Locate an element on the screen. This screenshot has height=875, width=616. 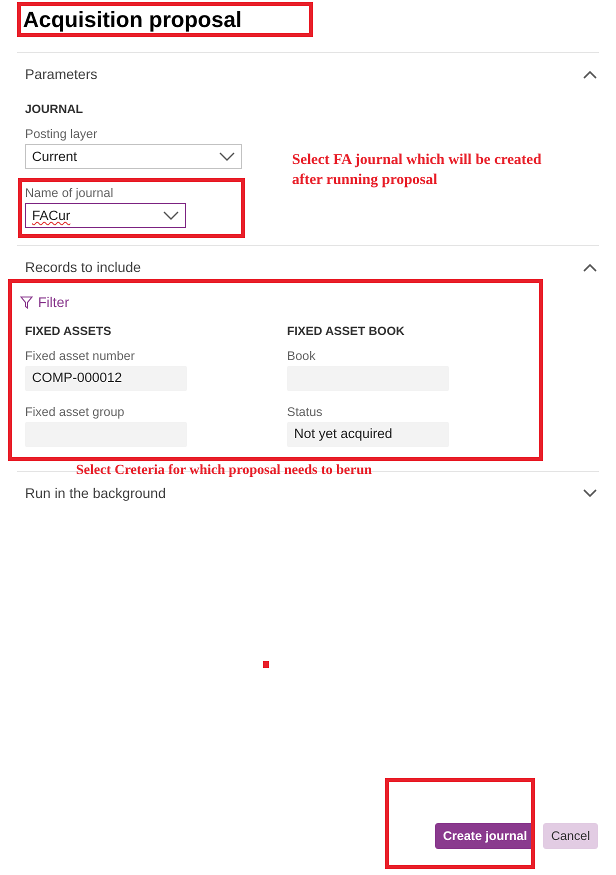
dialog-title: Acquisition proposal is located at coordinates (132, 20).